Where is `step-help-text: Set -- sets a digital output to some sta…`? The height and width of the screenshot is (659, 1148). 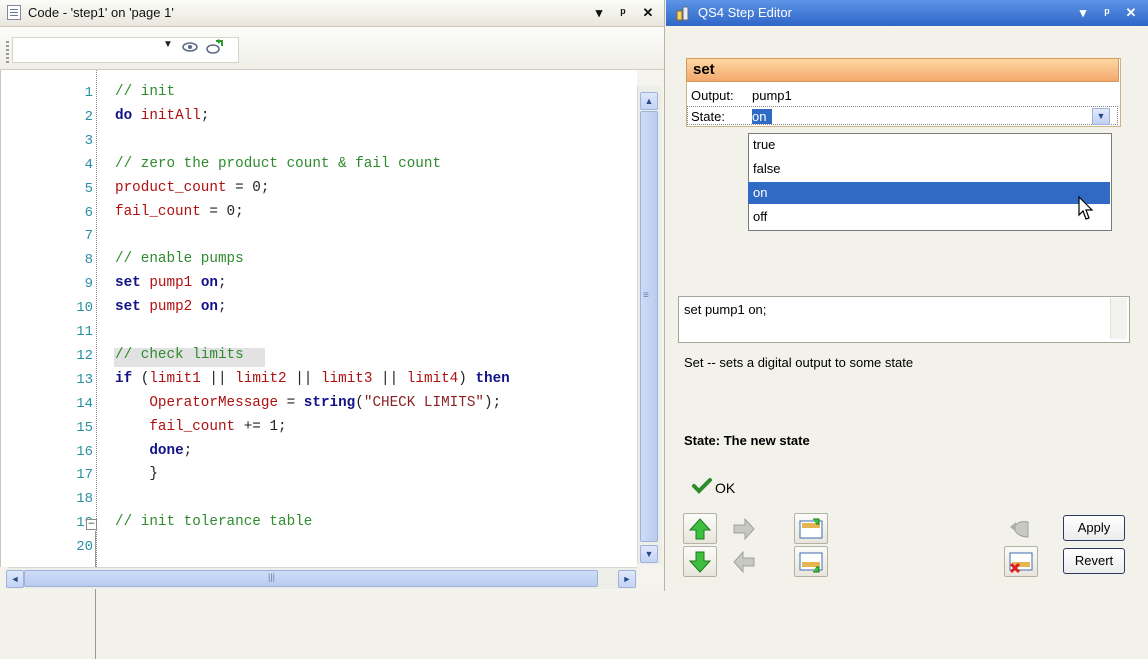 step-help-text: Set -- sets a digital output to some sta… is located at coordinates (799, 362).